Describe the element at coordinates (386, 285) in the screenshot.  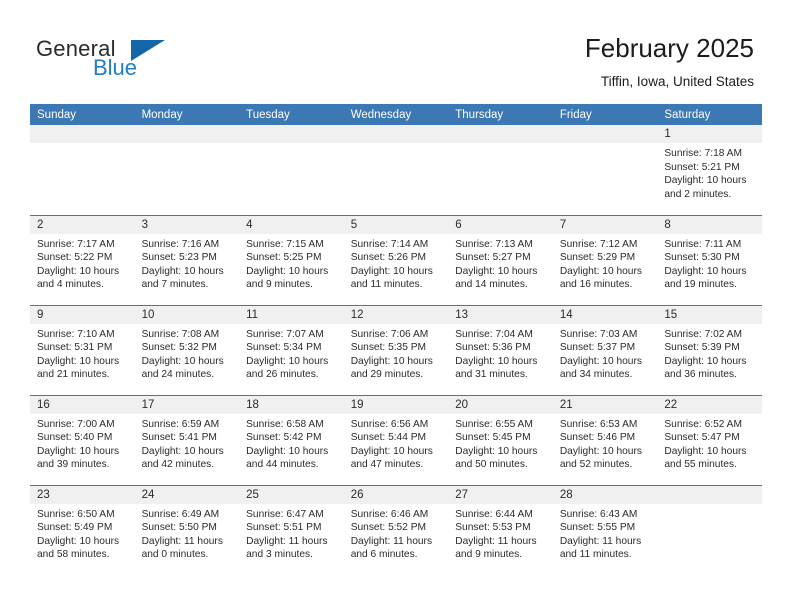
I see `daylight-text-line2: and 11 minutes.` at that location.